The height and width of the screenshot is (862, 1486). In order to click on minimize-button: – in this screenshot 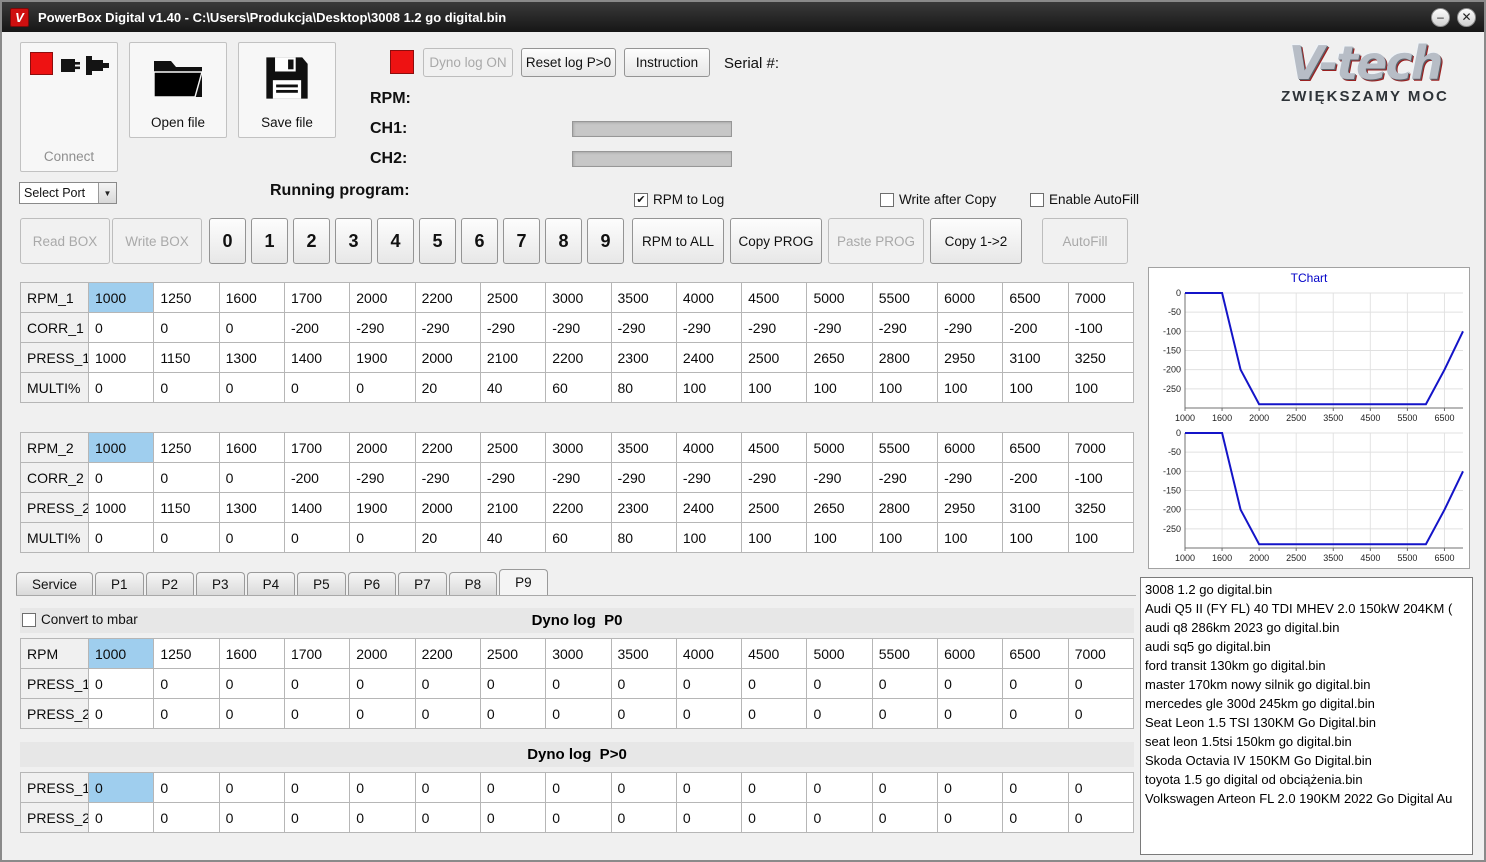, I will do `click(1440, 17)`.